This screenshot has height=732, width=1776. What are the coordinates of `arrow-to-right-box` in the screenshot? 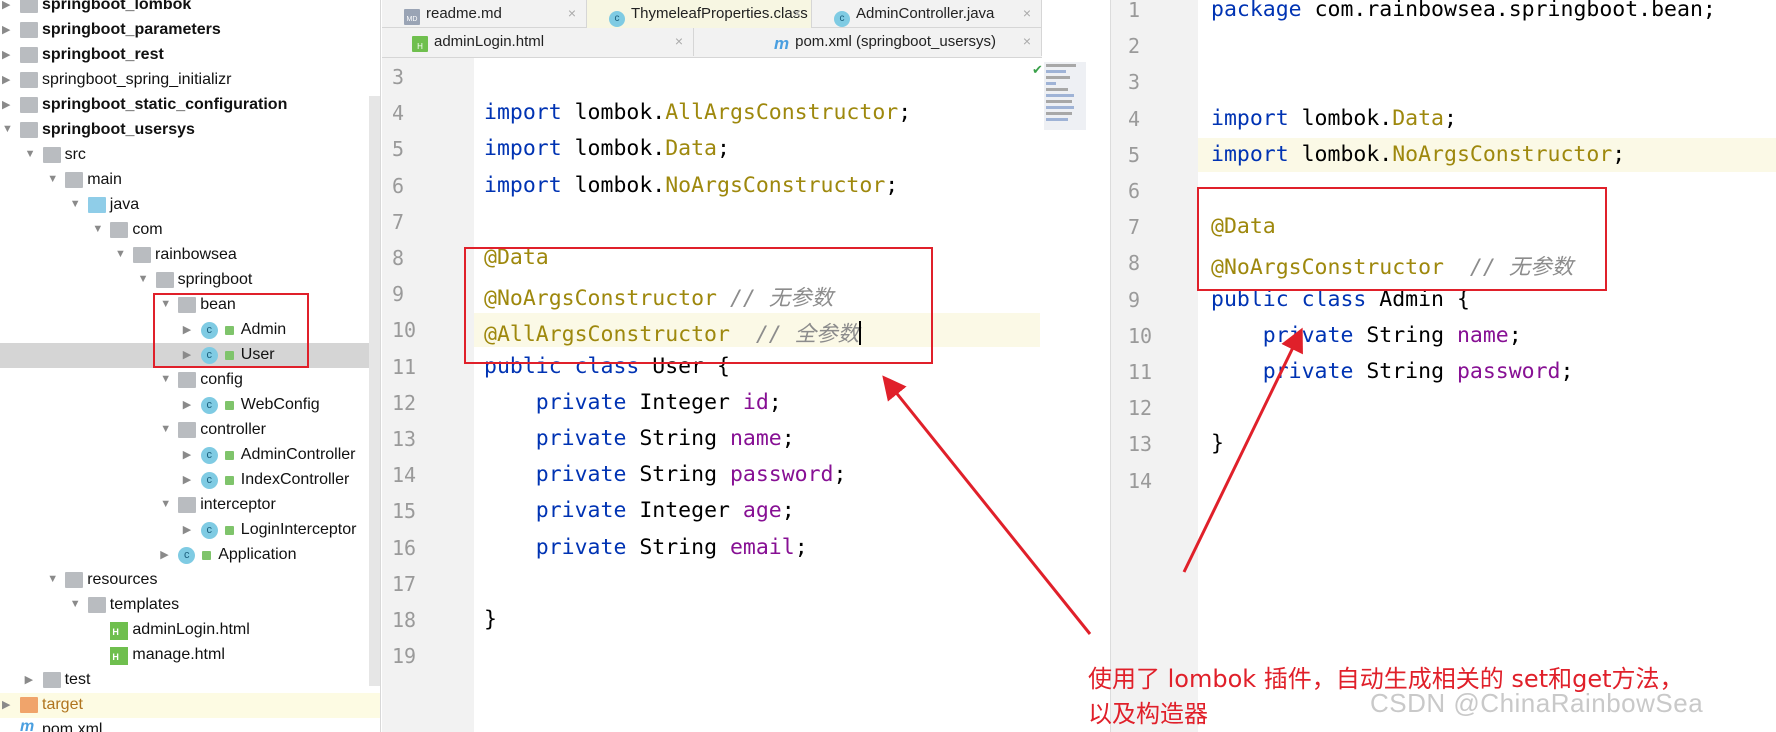 It's located at (1242, 450).